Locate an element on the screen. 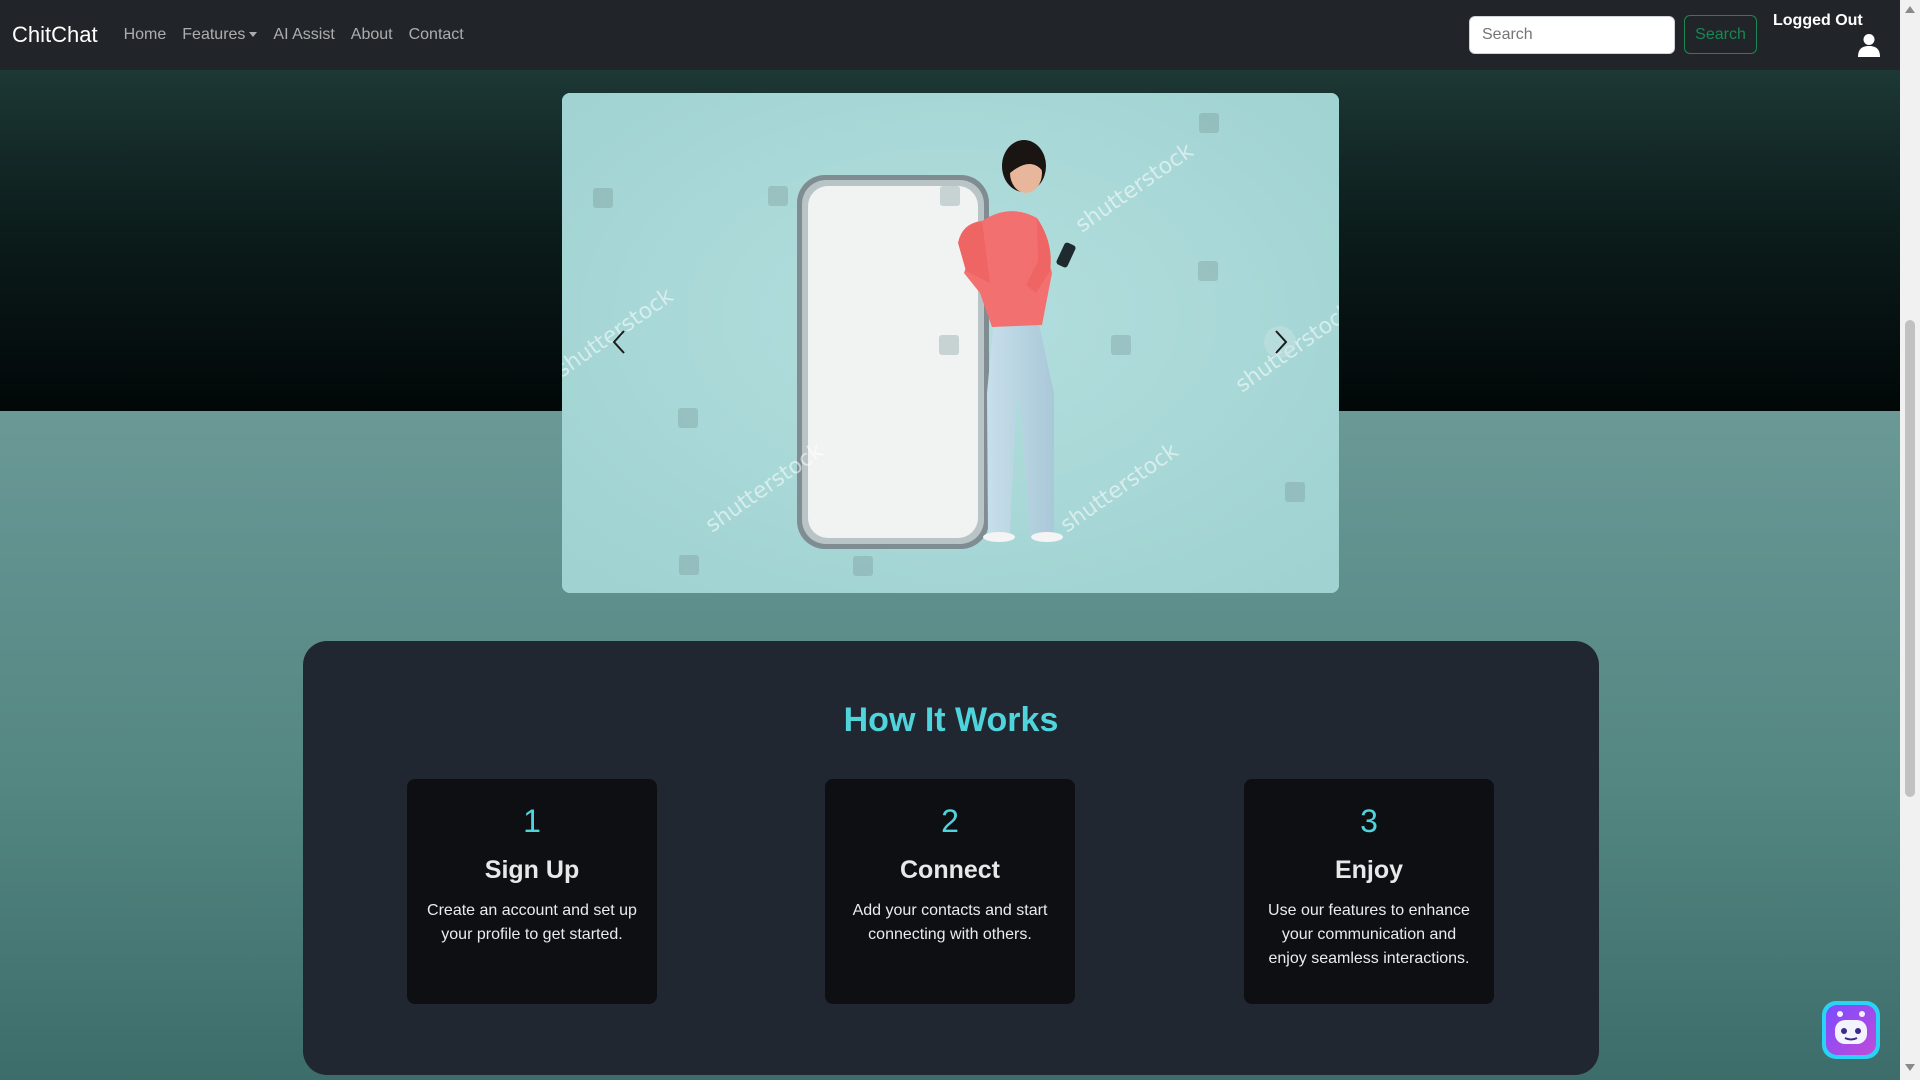 The width and height of the screenshot is (1920, 1080). scroll-down-icon is located at coordinates (1910, 1067).